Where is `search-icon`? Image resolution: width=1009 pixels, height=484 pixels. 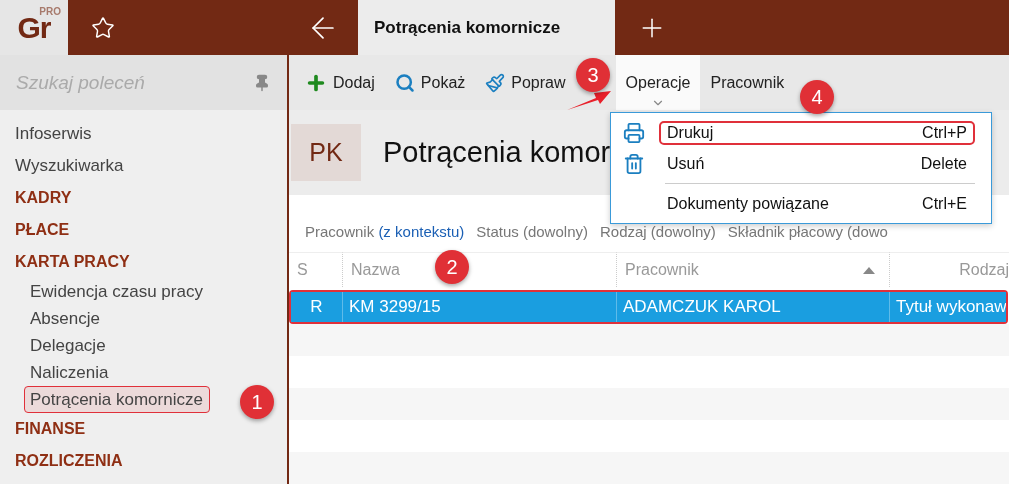
search-icon is located at coordinates (404, 82).